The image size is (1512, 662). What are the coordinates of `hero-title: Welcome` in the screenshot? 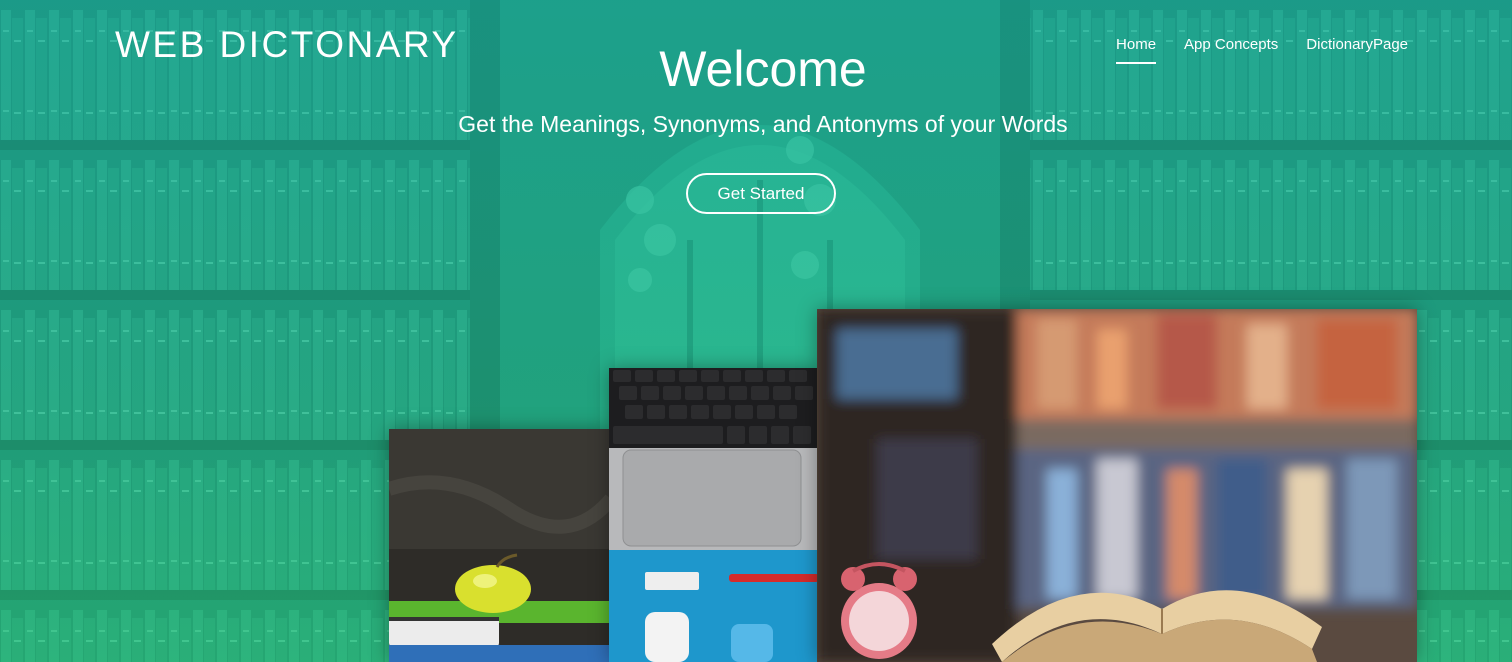 It's located at (763, 69).